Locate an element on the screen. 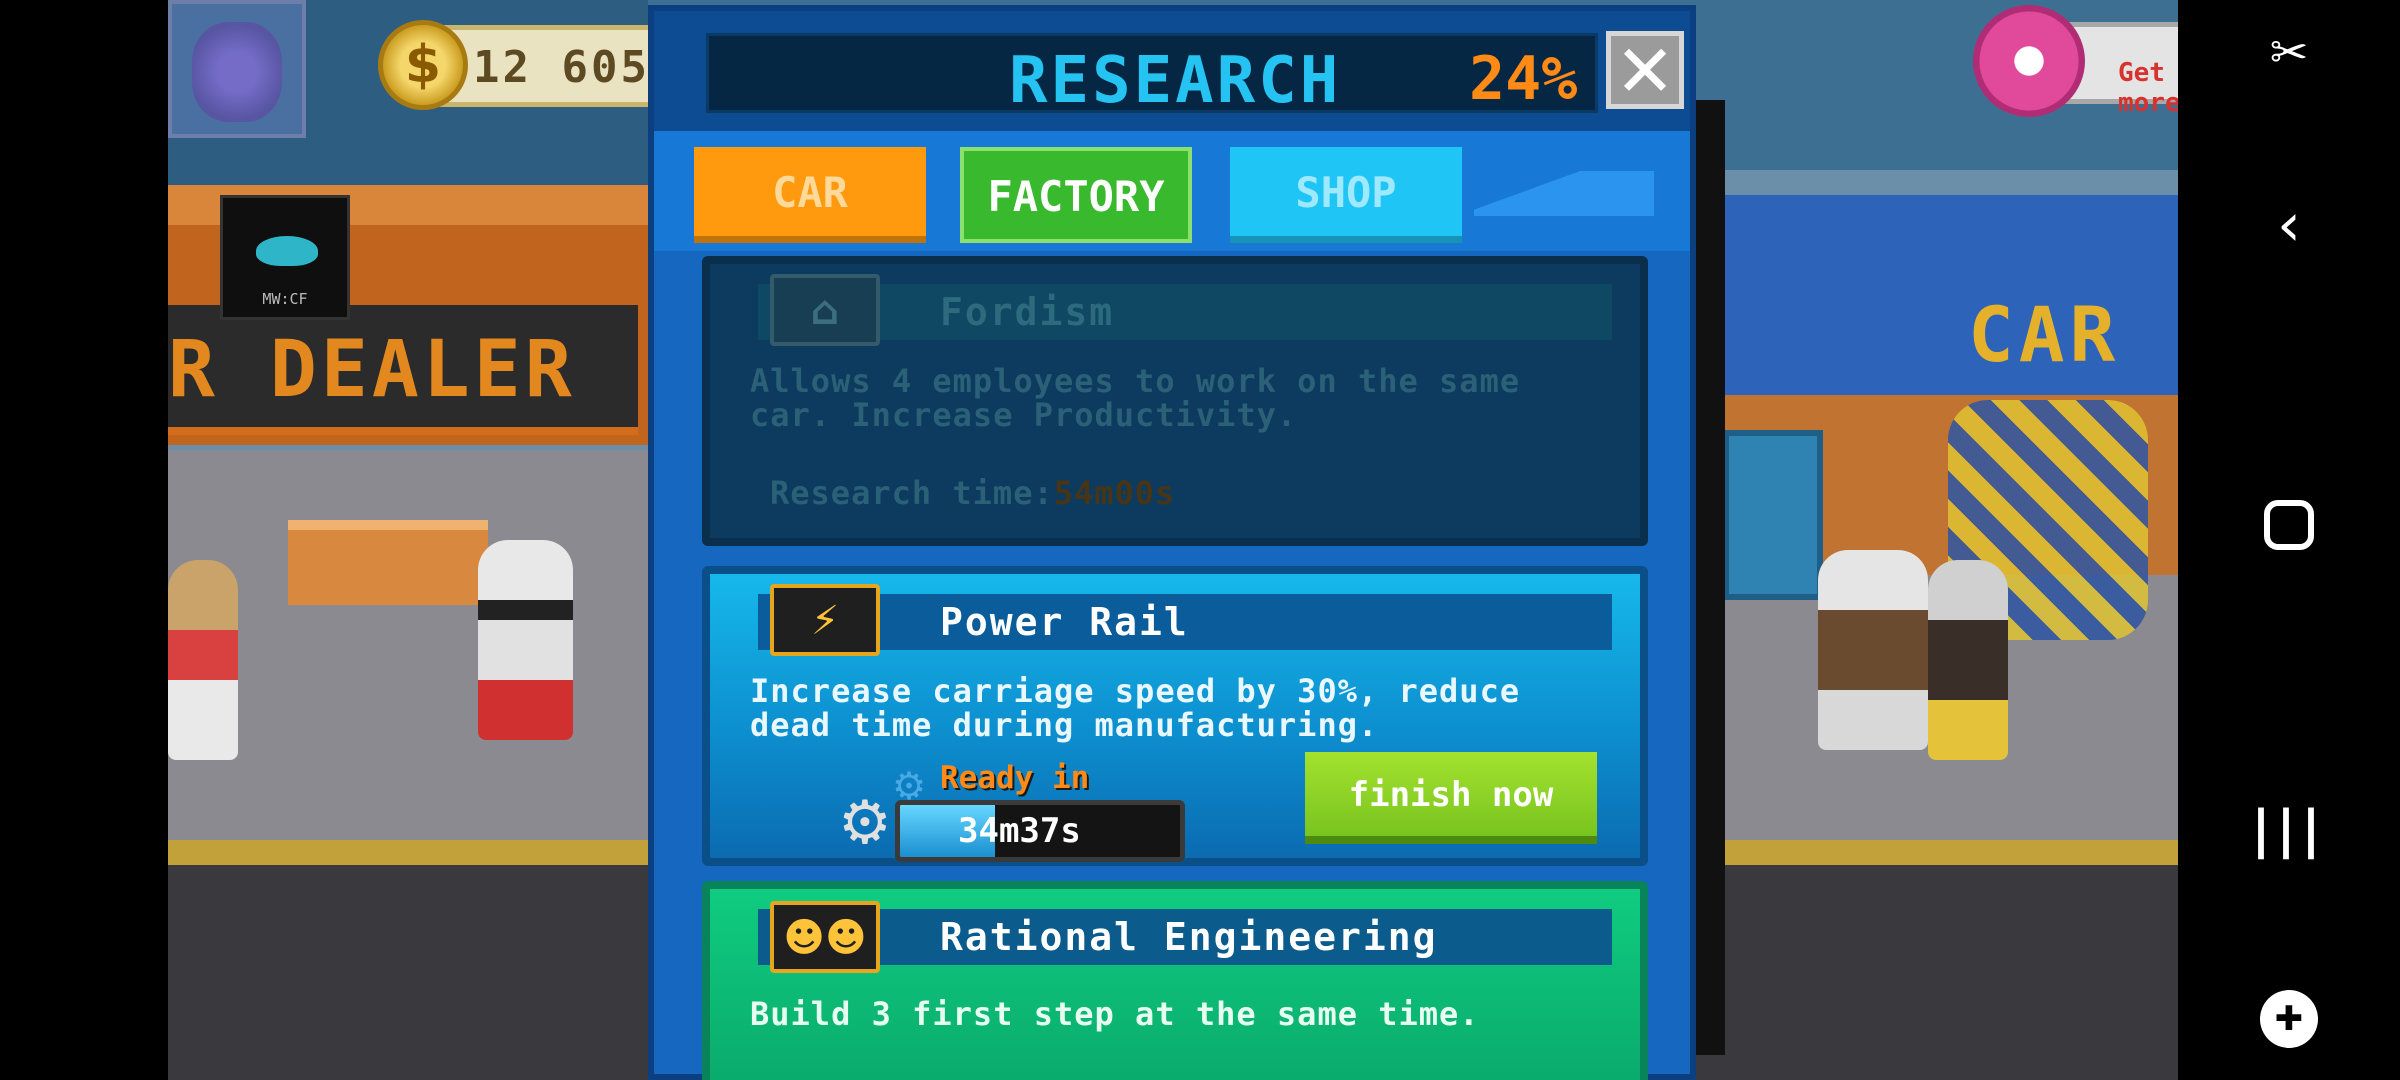  research-time-label: Research time: is located at coordinates (912, 493).